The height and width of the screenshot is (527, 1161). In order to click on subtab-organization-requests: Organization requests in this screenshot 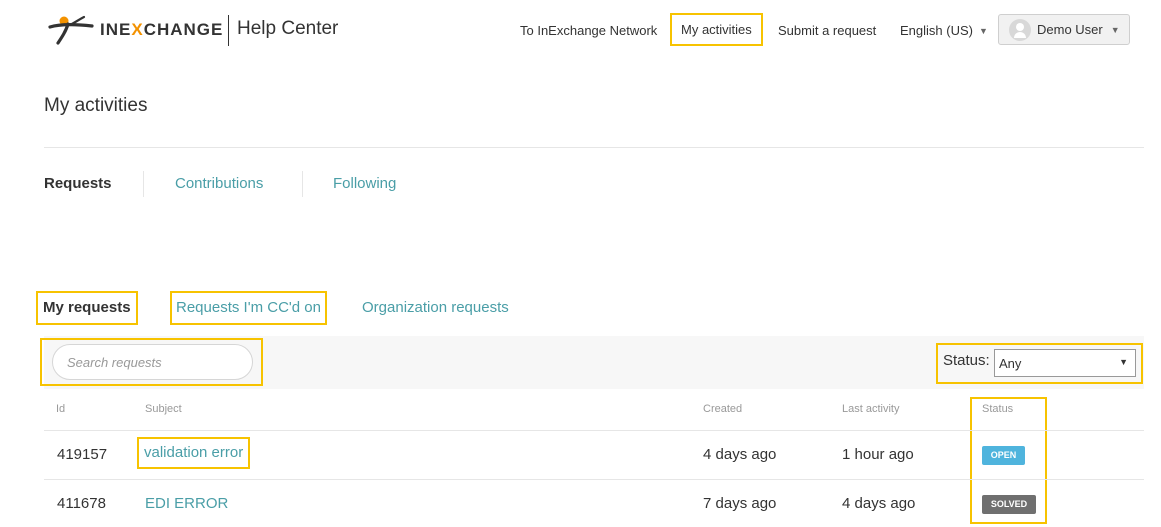, I will do `click(435, 308)`.